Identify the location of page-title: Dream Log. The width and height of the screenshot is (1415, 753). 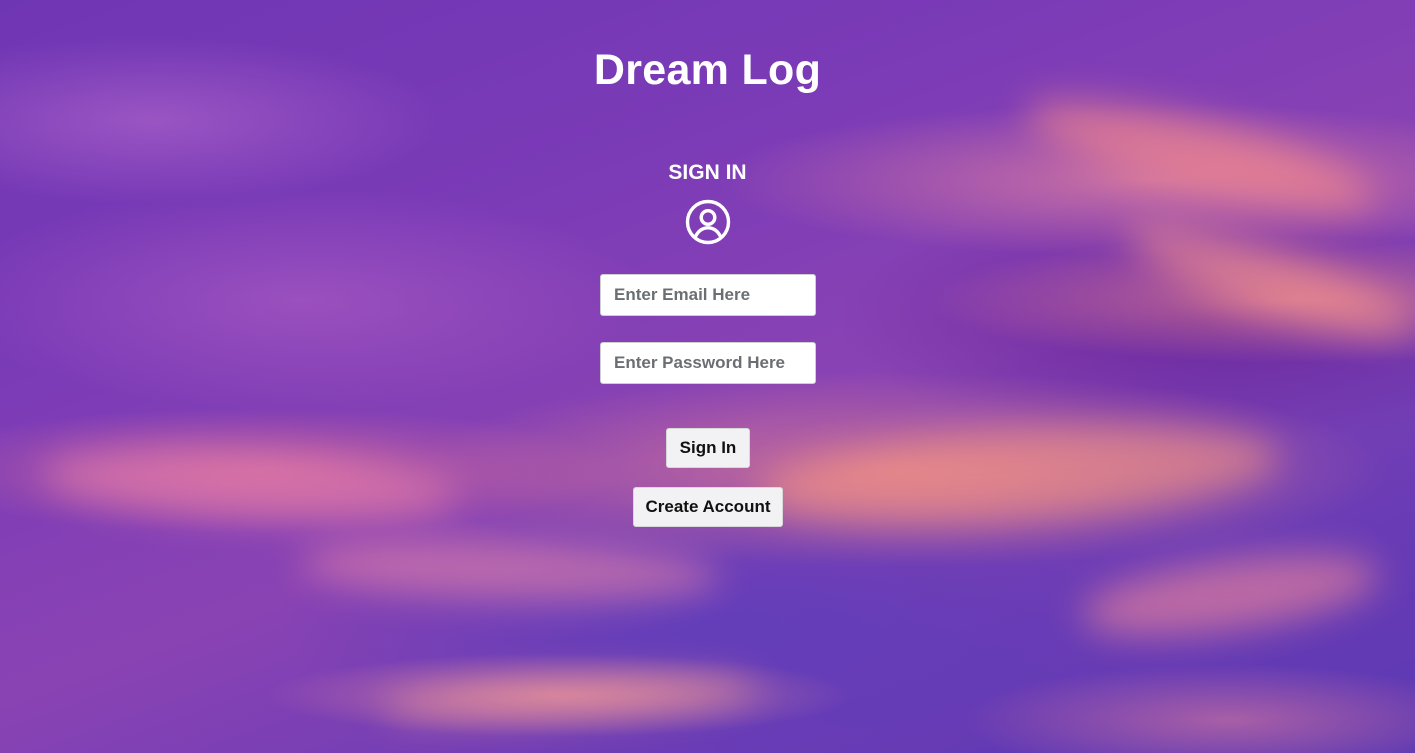
(707, 70).